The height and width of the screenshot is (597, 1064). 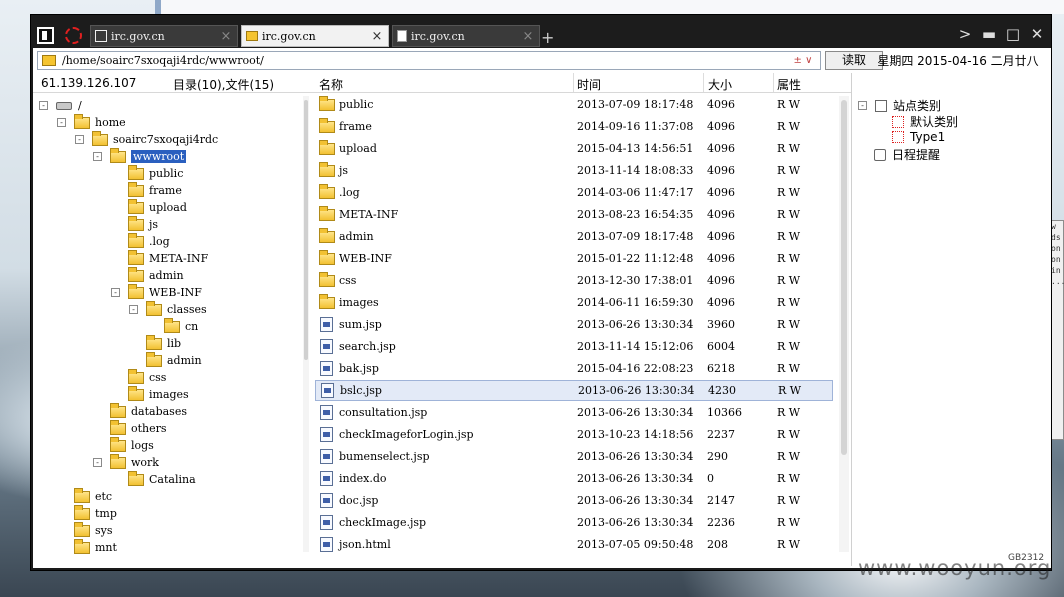 What do you see at coordinates (359, 500) in the screenshot?
I see `file-name: doc.jsp` at bounding box center [359, 500].